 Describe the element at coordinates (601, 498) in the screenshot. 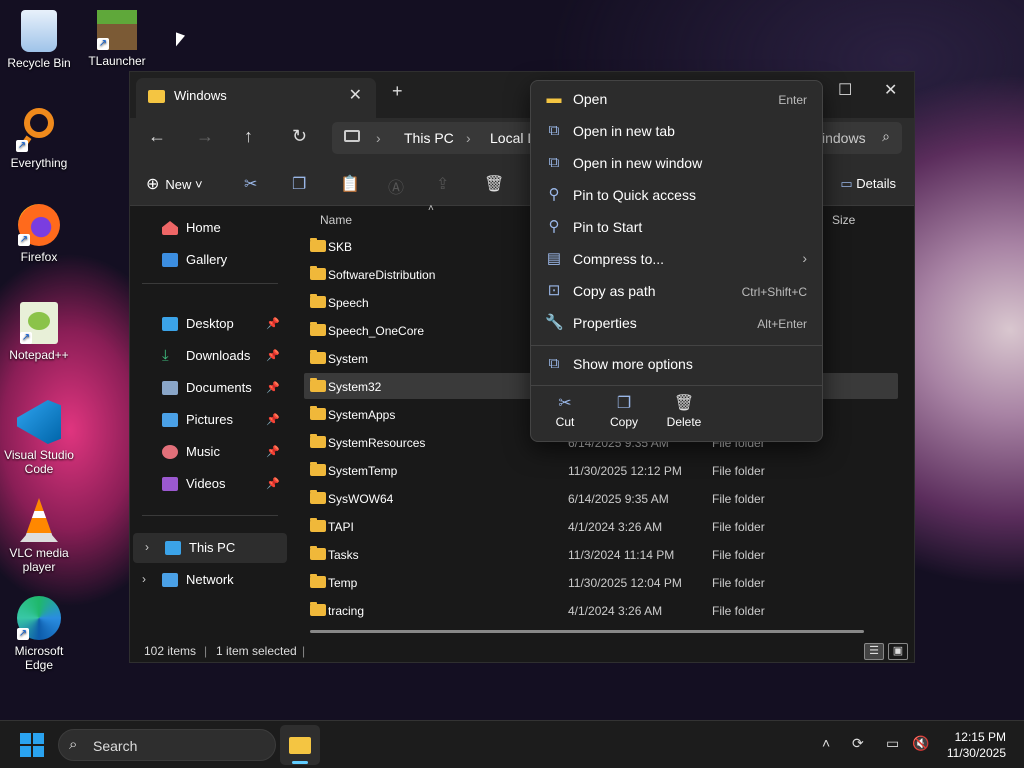

I see `table-row: SysWOW64 6/14/2025 9:35 AM File folder` at that location.